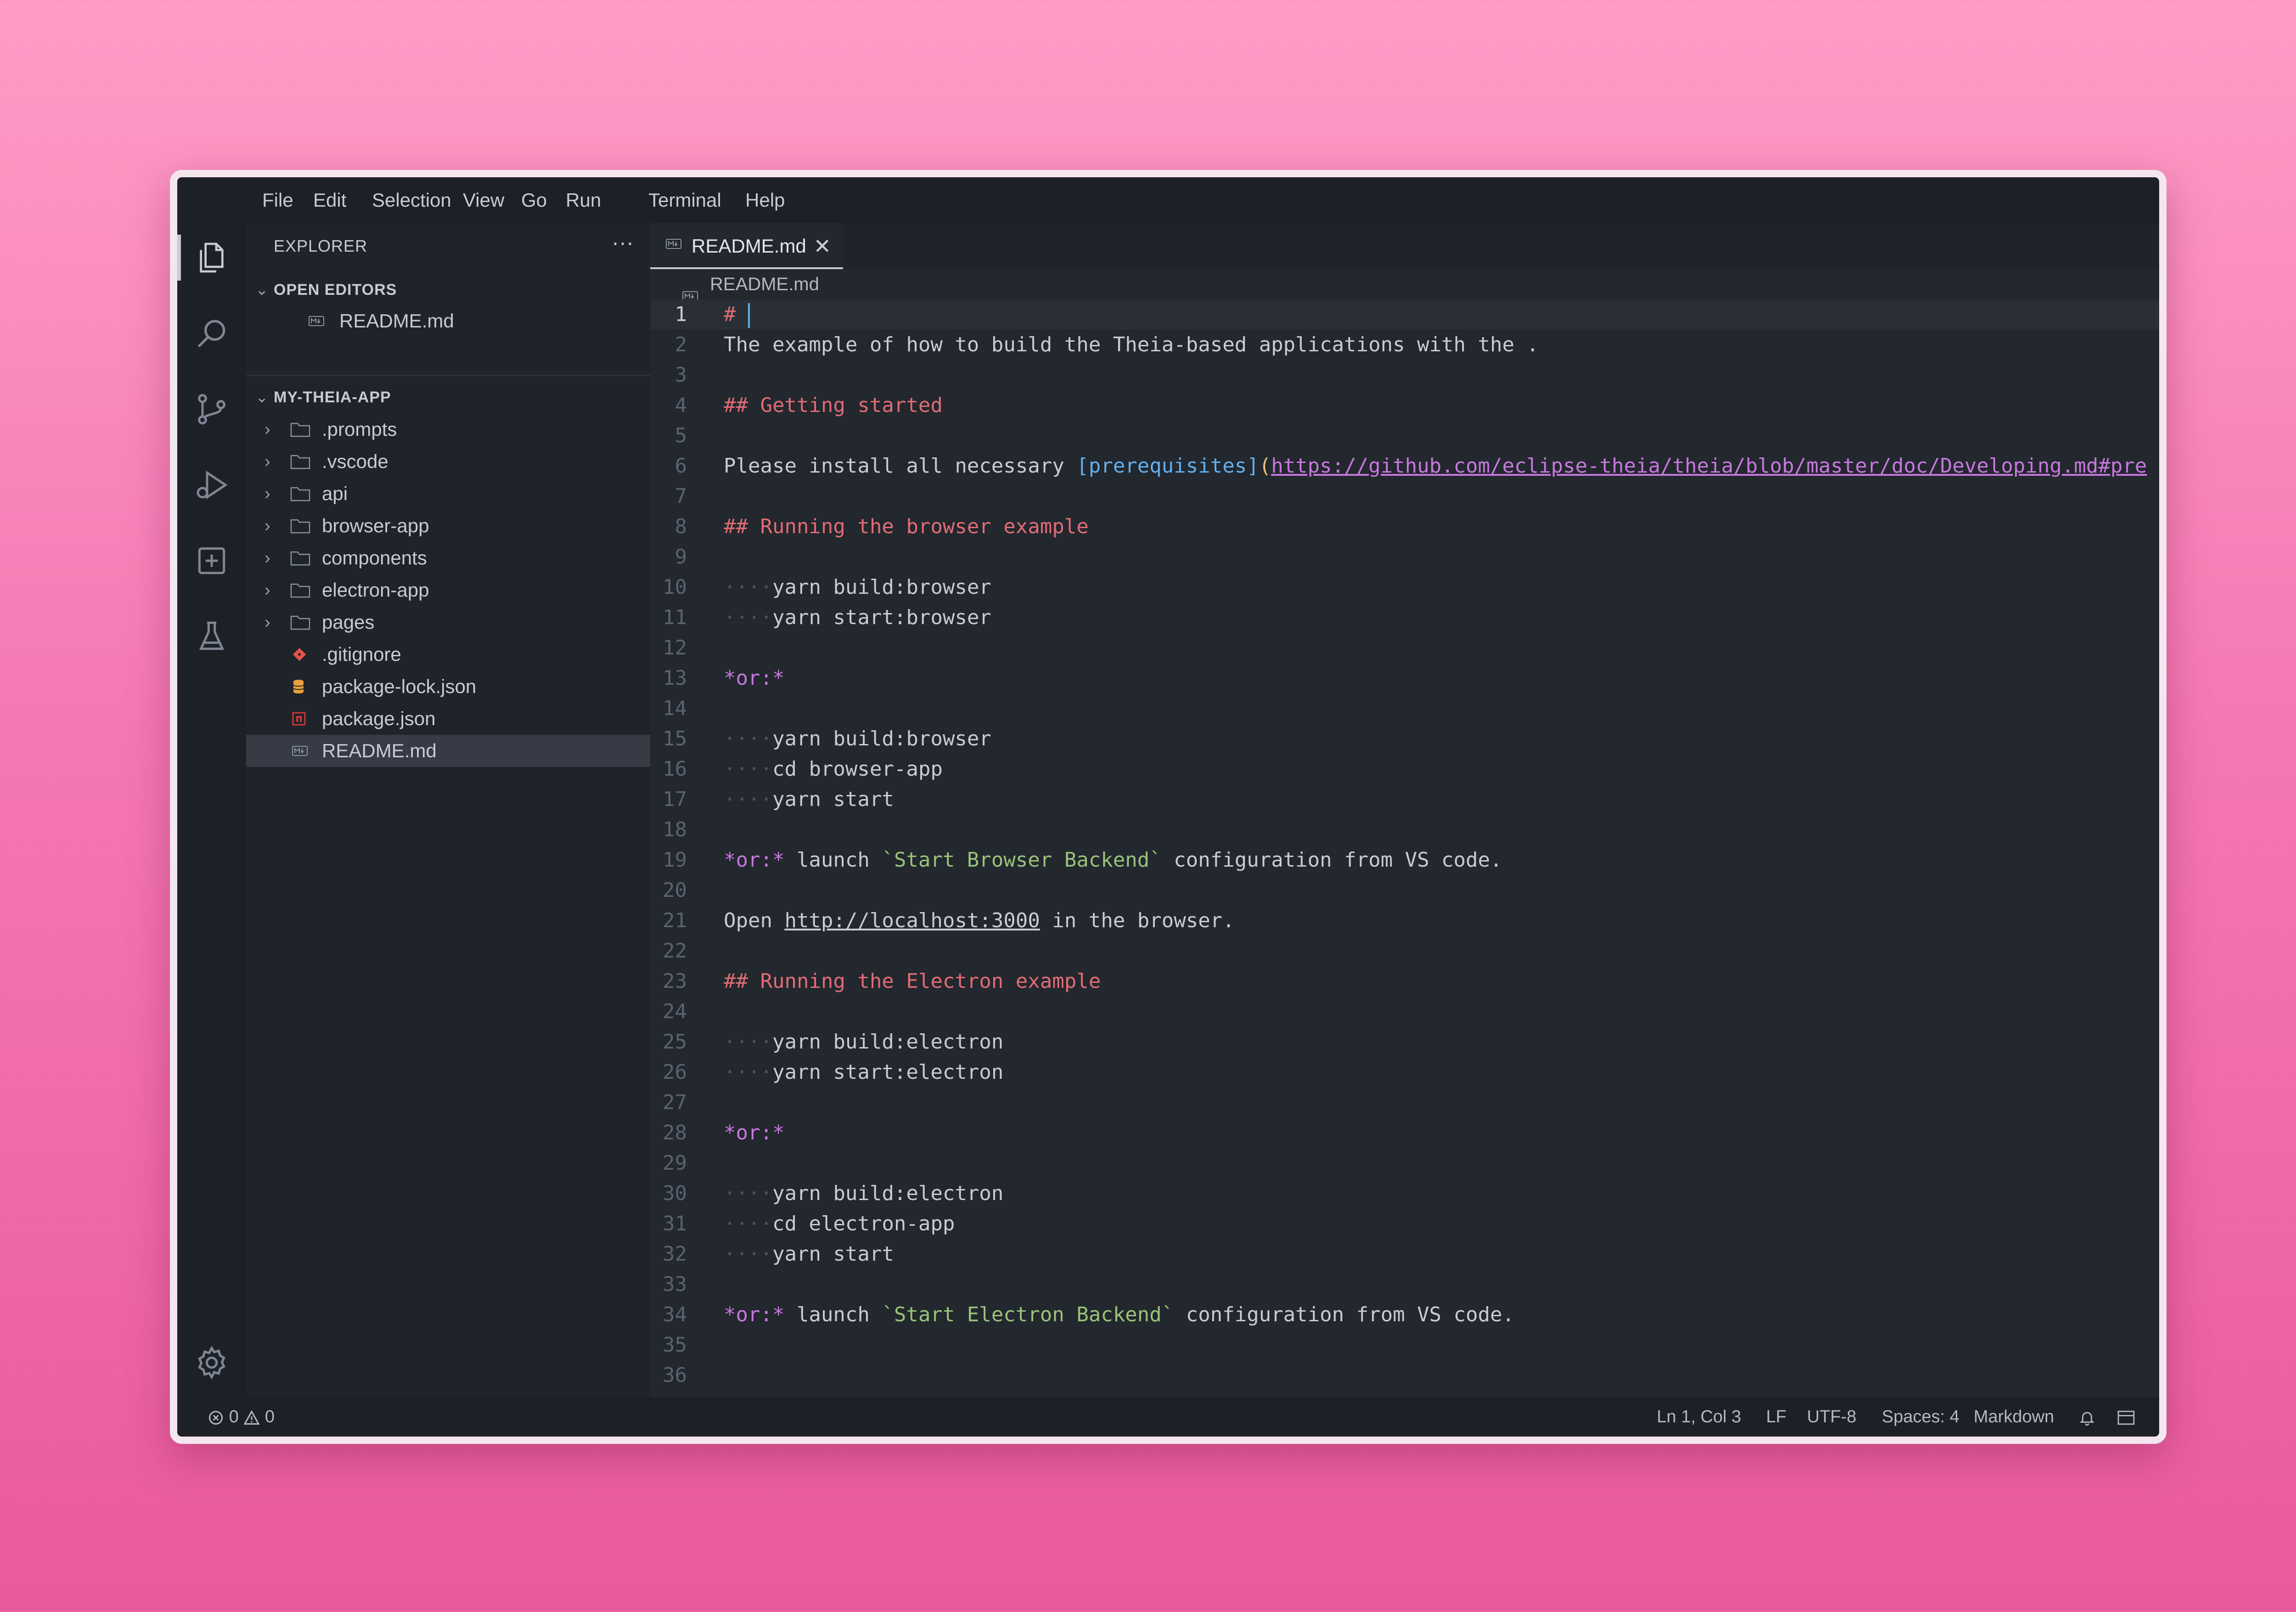  Describe the element at coordinates (277, 200) in the screenshot. I see `menu-file: File` at that location.